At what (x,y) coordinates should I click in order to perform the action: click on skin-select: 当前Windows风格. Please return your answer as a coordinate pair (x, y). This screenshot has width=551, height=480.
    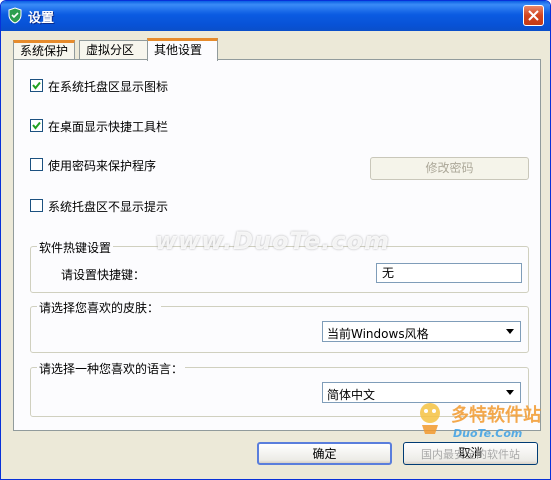
    Looking at the image, I should click on (421, 331).